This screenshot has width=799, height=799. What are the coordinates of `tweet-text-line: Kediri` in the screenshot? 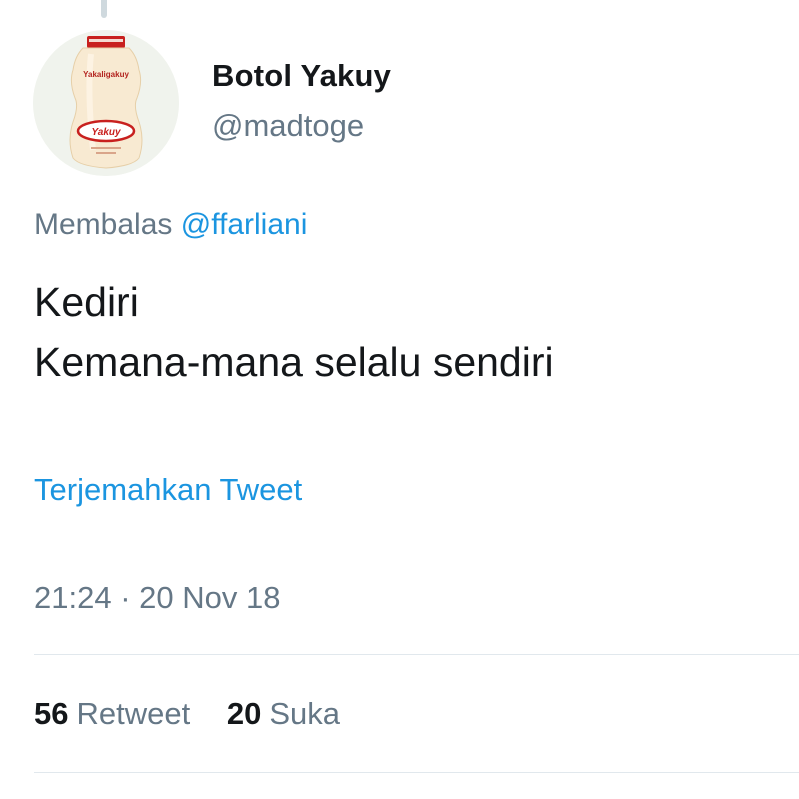 It's located at (86, 302).